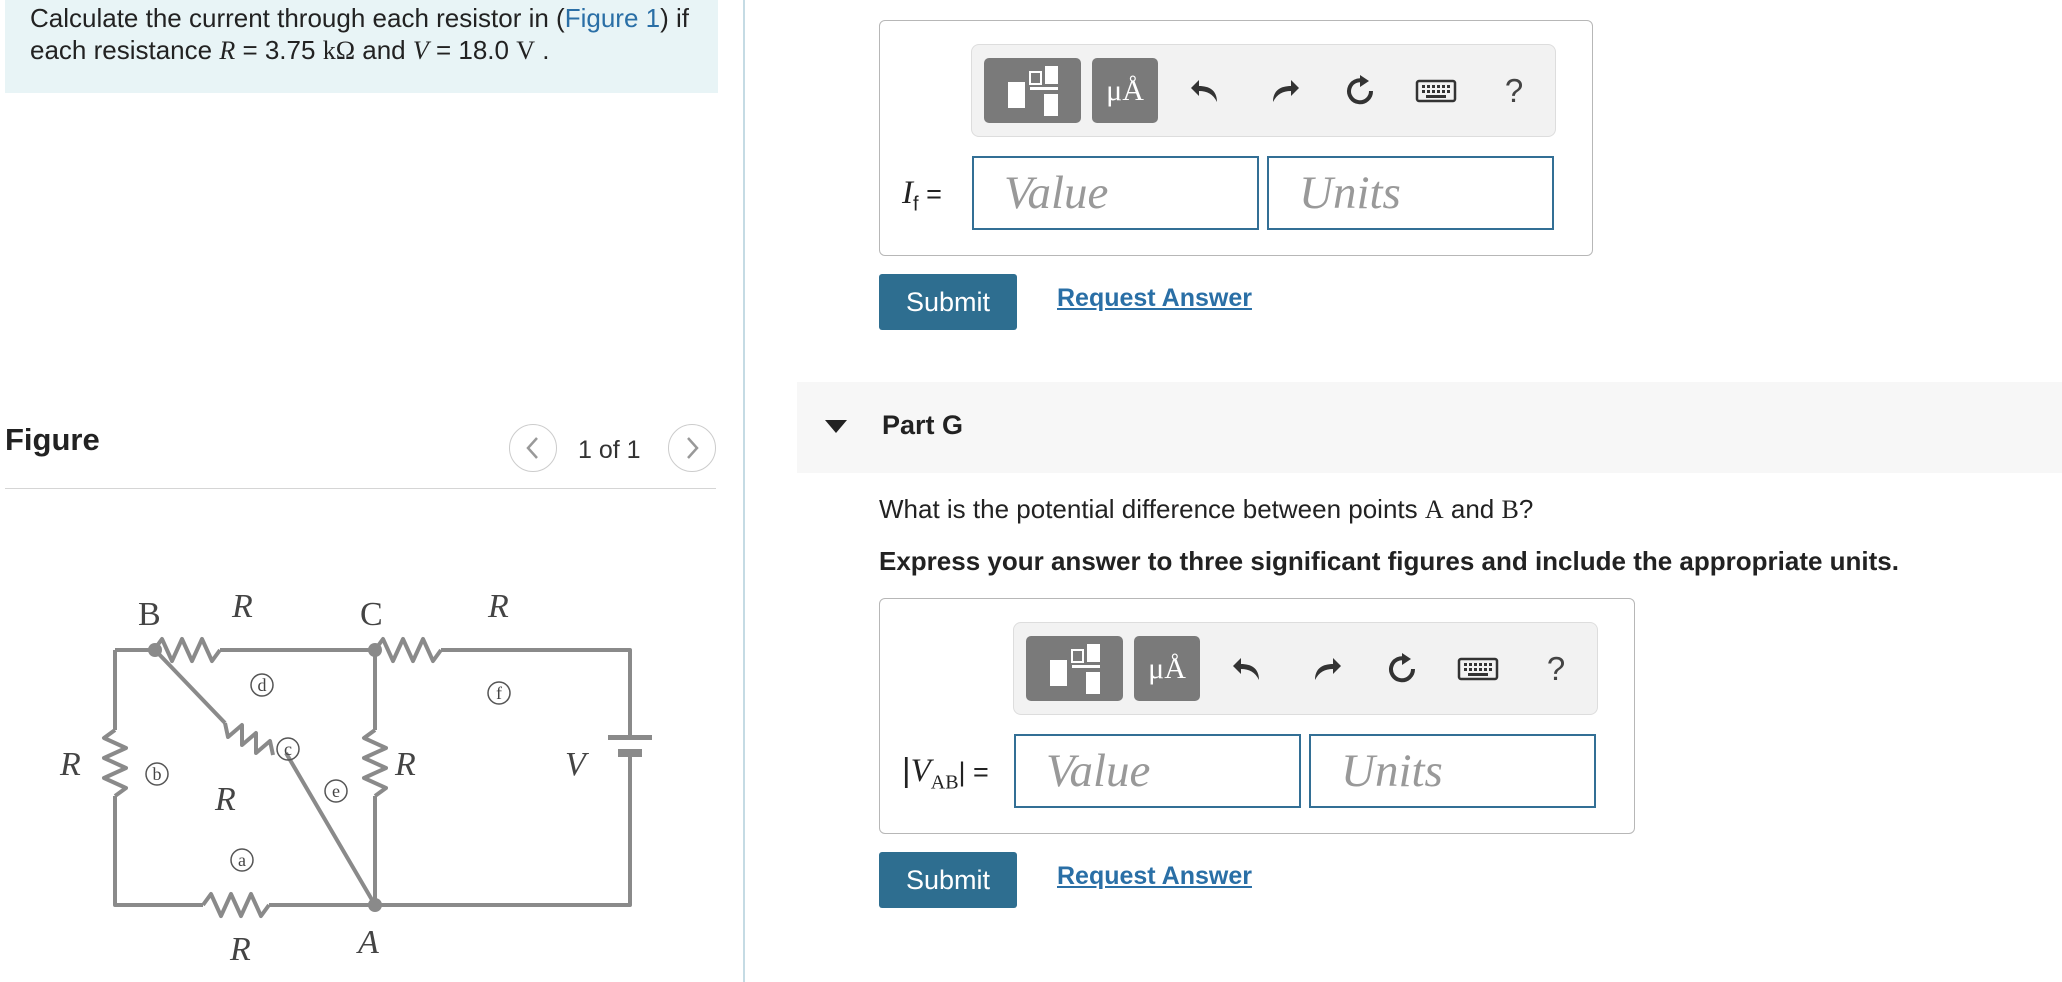  What do you see at coordinates (149, 614) in the screenshot?
I see `label-node-b: B` at bounding box center [149, 614].